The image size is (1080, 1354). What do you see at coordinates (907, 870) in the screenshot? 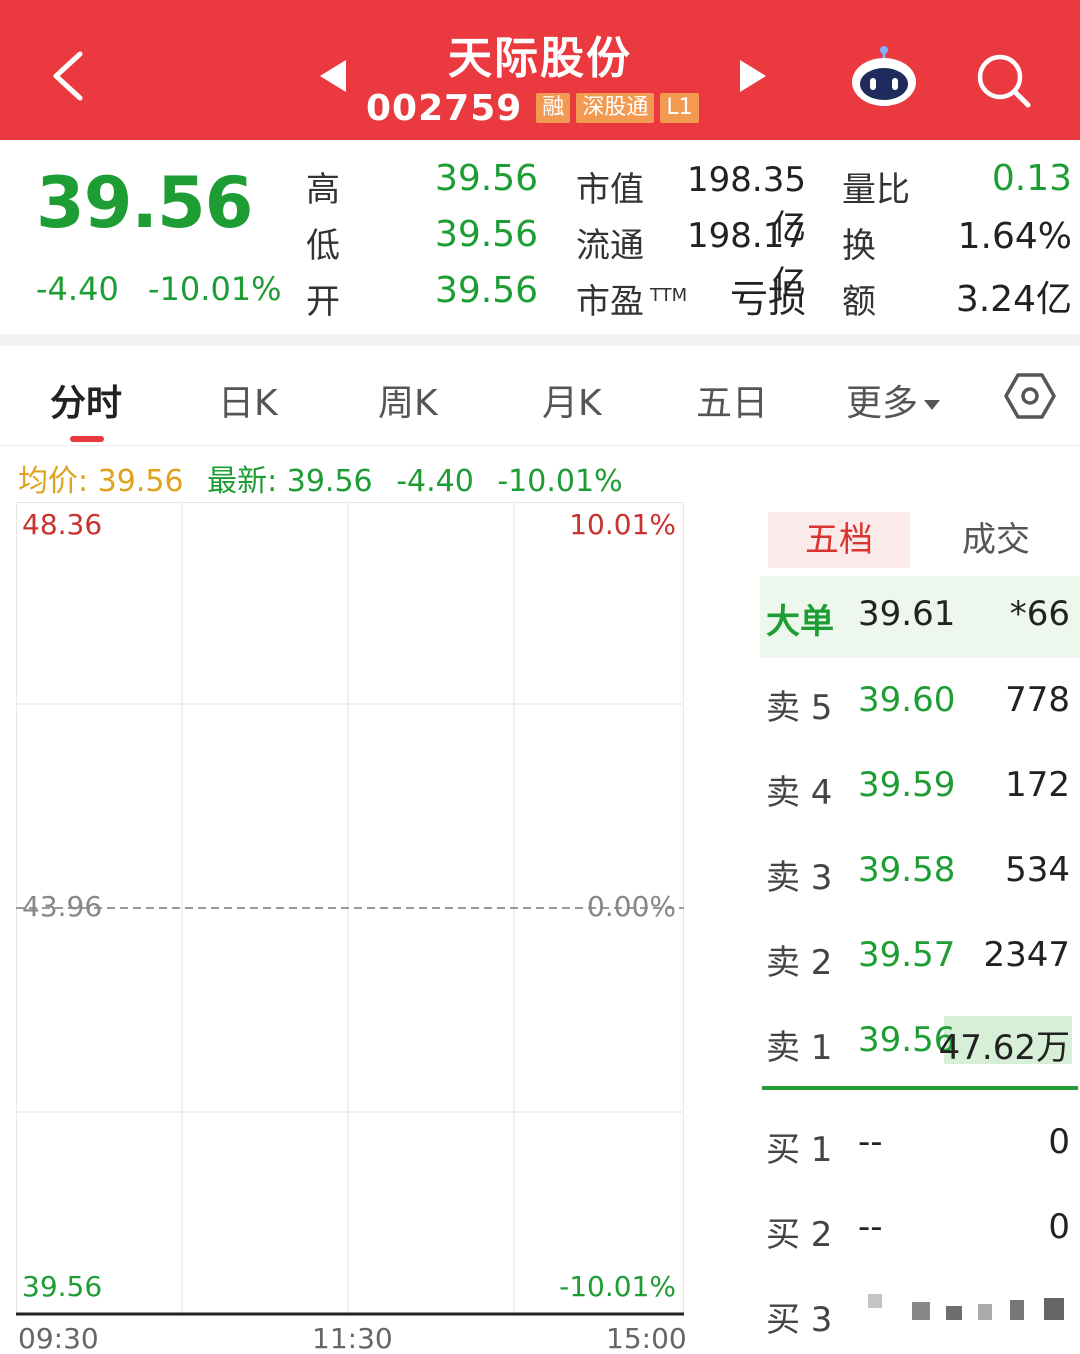
I see `ask-price: 39.58` at bounding box center [907, 870].